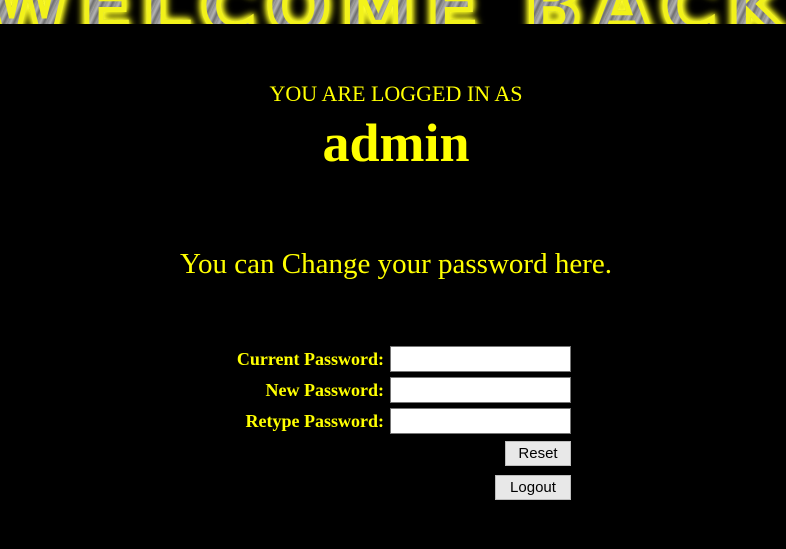  I want to click on current-password-label: Current Password:, so click(310, 359).